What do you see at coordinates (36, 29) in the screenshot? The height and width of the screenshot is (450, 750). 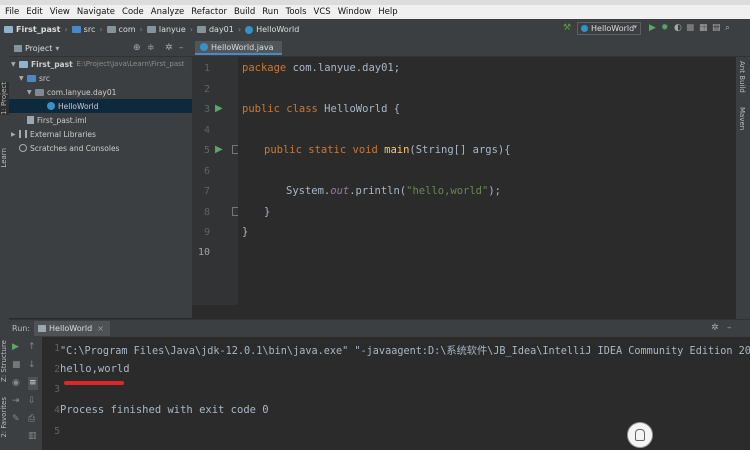 I see `breadcrumb-project: First_past ›` at bounding box center [36, 29].